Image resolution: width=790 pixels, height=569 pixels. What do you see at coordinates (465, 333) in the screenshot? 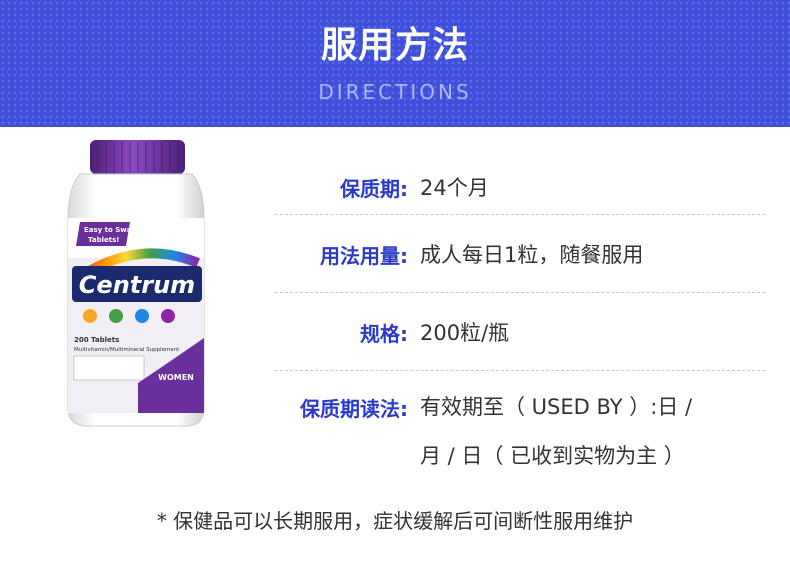
I see `spec-value: 200粒/瓶` at bounding box center [465, 333].